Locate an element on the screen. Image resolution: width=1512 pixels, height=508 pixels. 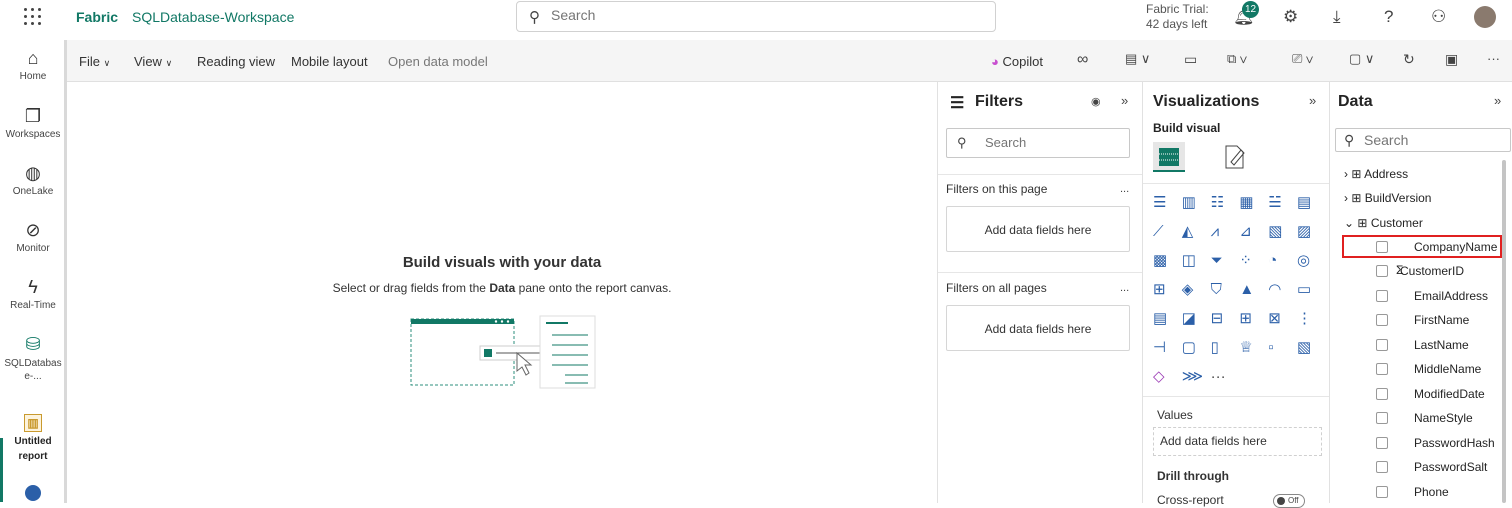
stacked-bar-icon: ☰ is located at coordinates (1167, 207).